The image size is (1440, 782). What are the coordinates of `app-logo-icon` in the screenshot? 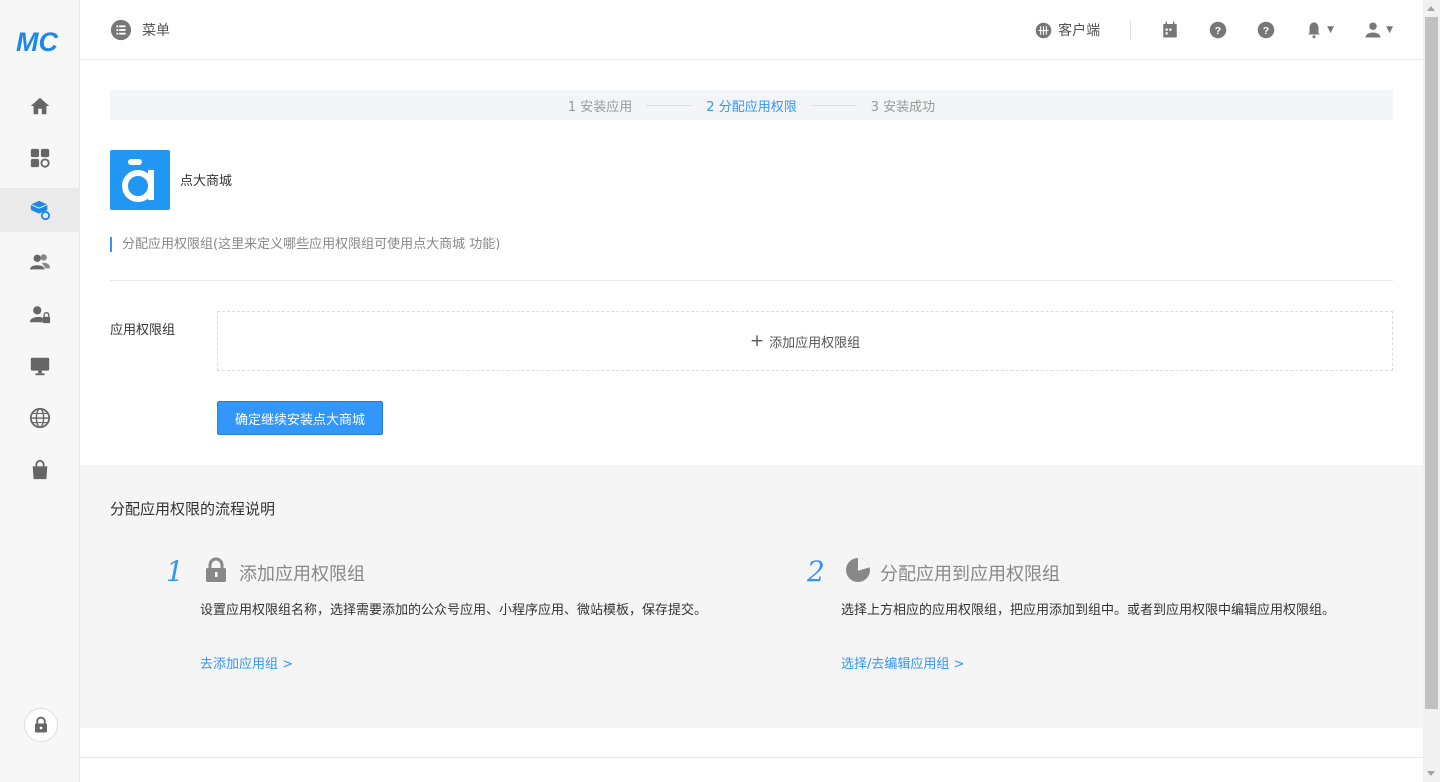 It's located at (138, 180).